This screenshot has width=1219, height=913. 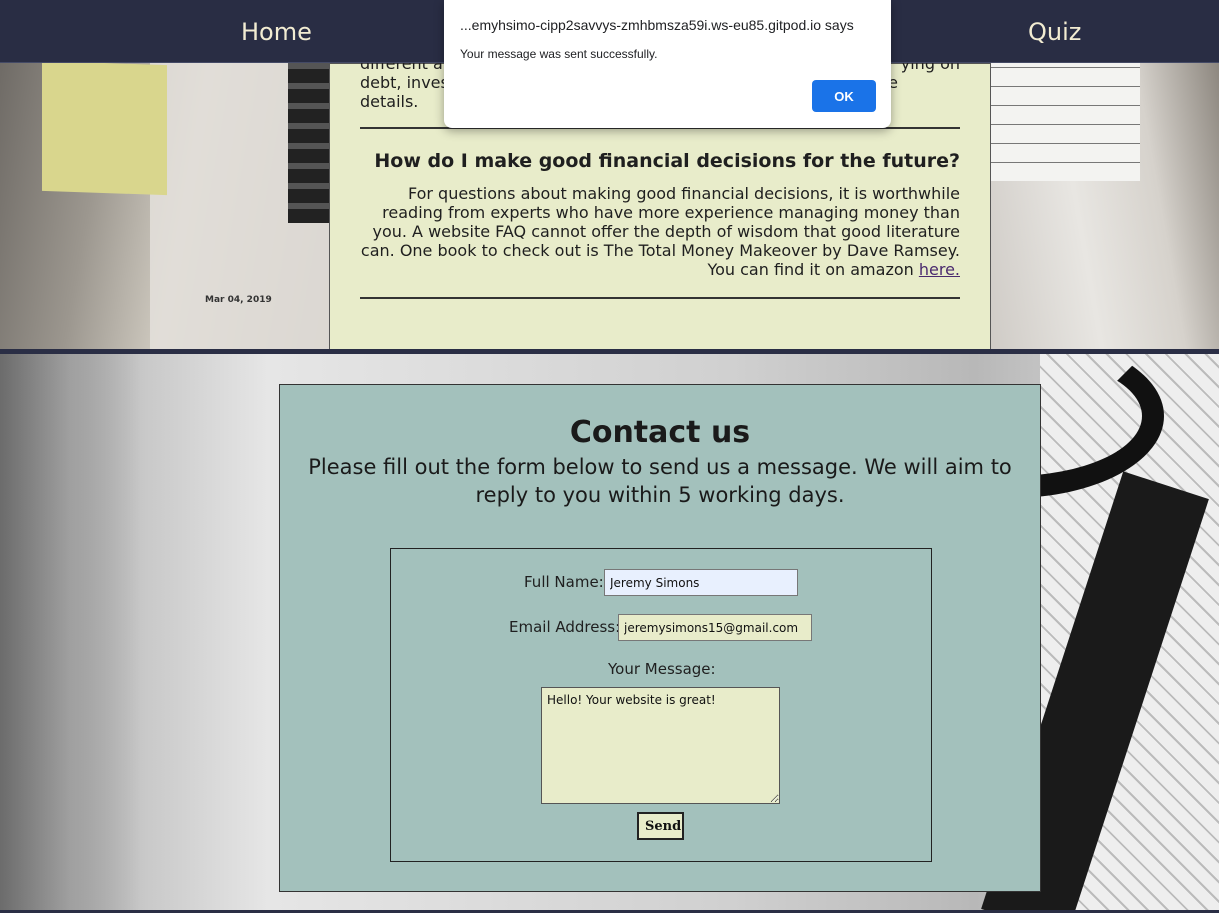 What do you see at coordinates (660, 826) in the screenshot?
I see `send-button: Send` at bounding box center [660, 826].